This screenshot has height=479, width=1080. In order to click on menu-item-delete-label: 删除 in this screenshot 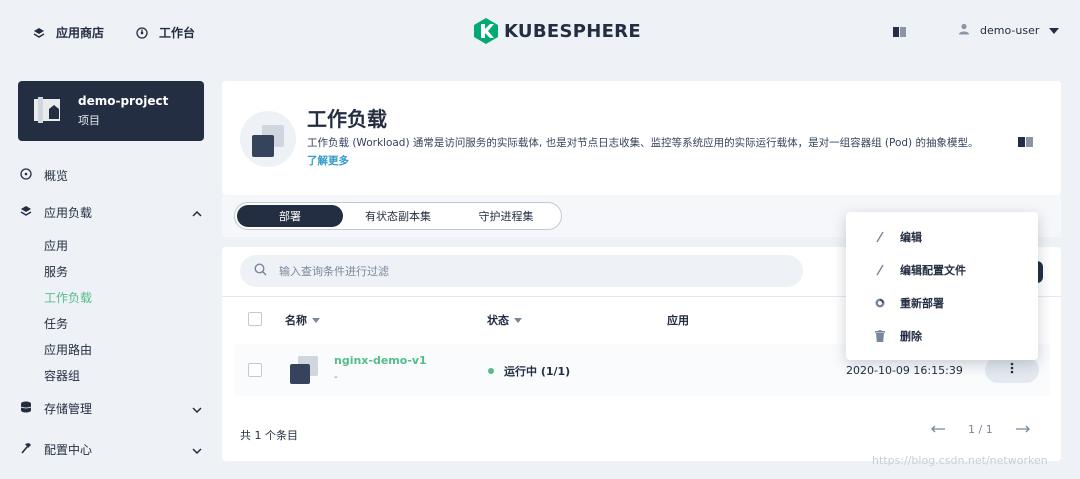, I will do `click(911, 336)`.